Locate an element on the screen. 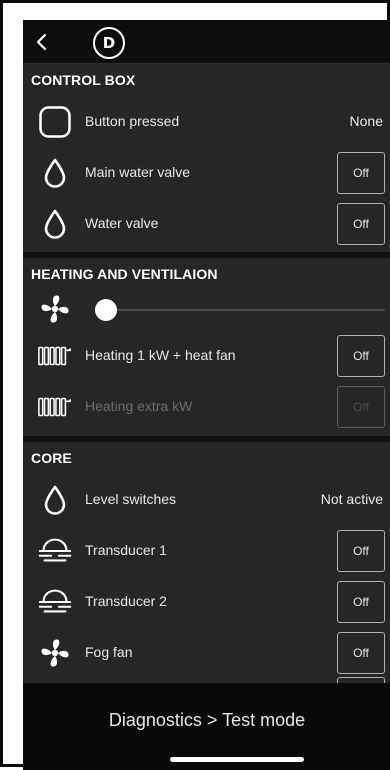  list-item-heating-extra: Heating extra kW Off is located at coordinates (206, 406).